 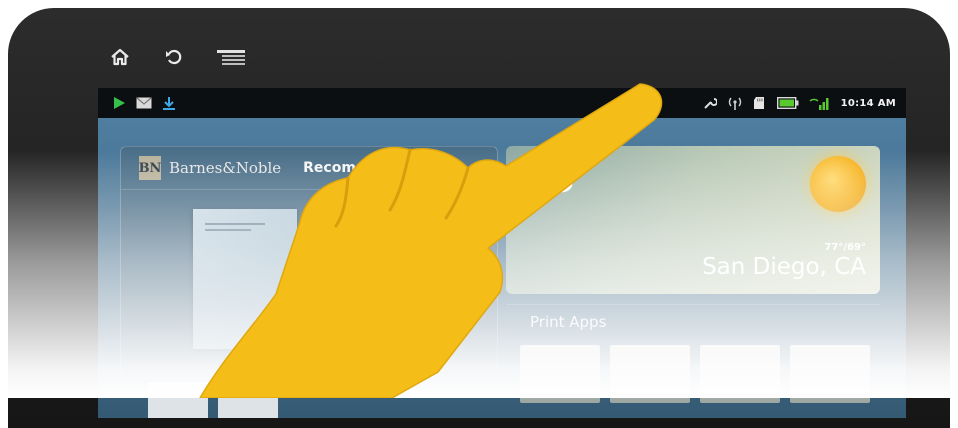 I want to click on book-title: A T, so click(x=328, y=220).